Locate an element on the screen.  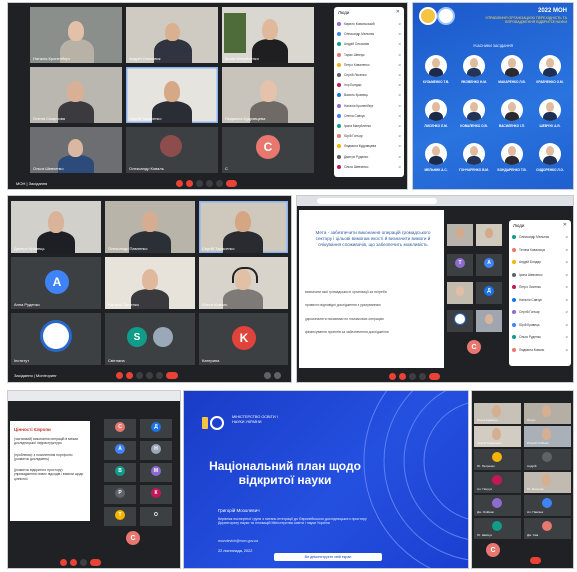
video-tile: Олена Смирнова is located at coordinates (76, 95).